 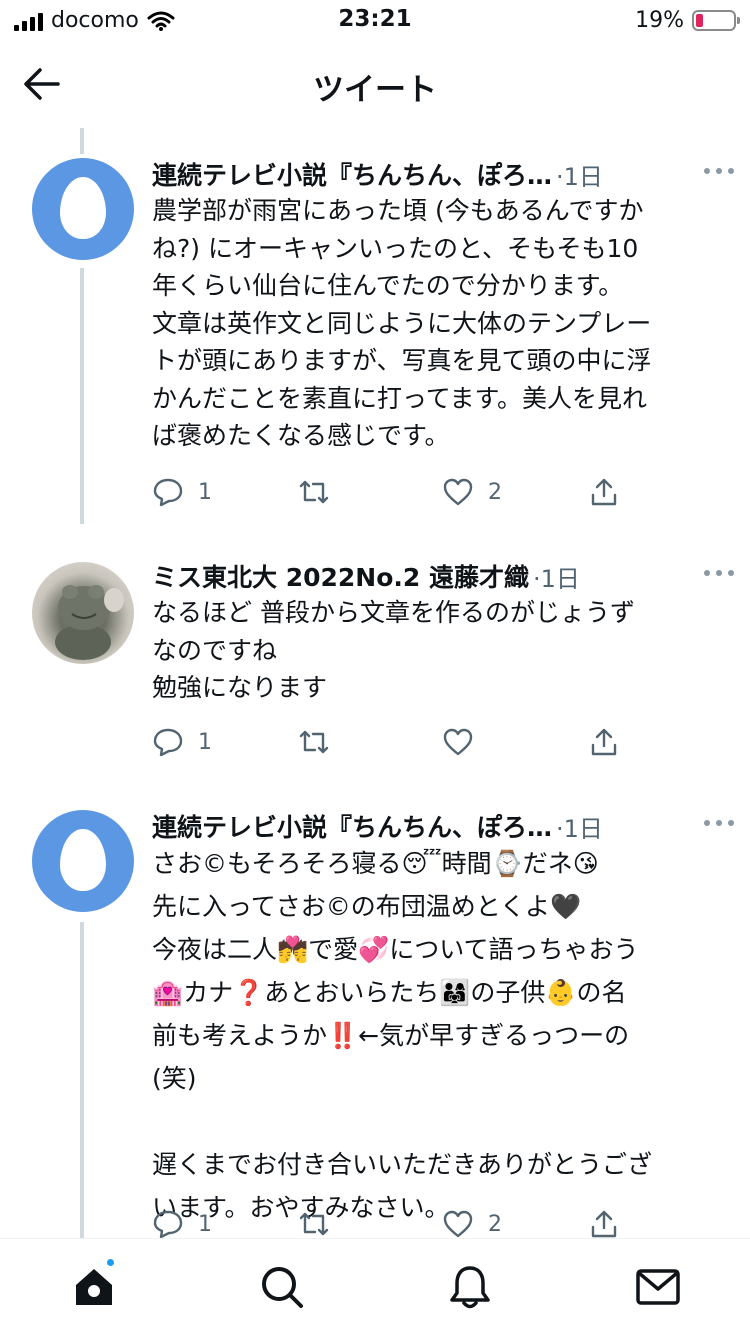 I want to click on bottom-nav, so click(x=375, y=1286).